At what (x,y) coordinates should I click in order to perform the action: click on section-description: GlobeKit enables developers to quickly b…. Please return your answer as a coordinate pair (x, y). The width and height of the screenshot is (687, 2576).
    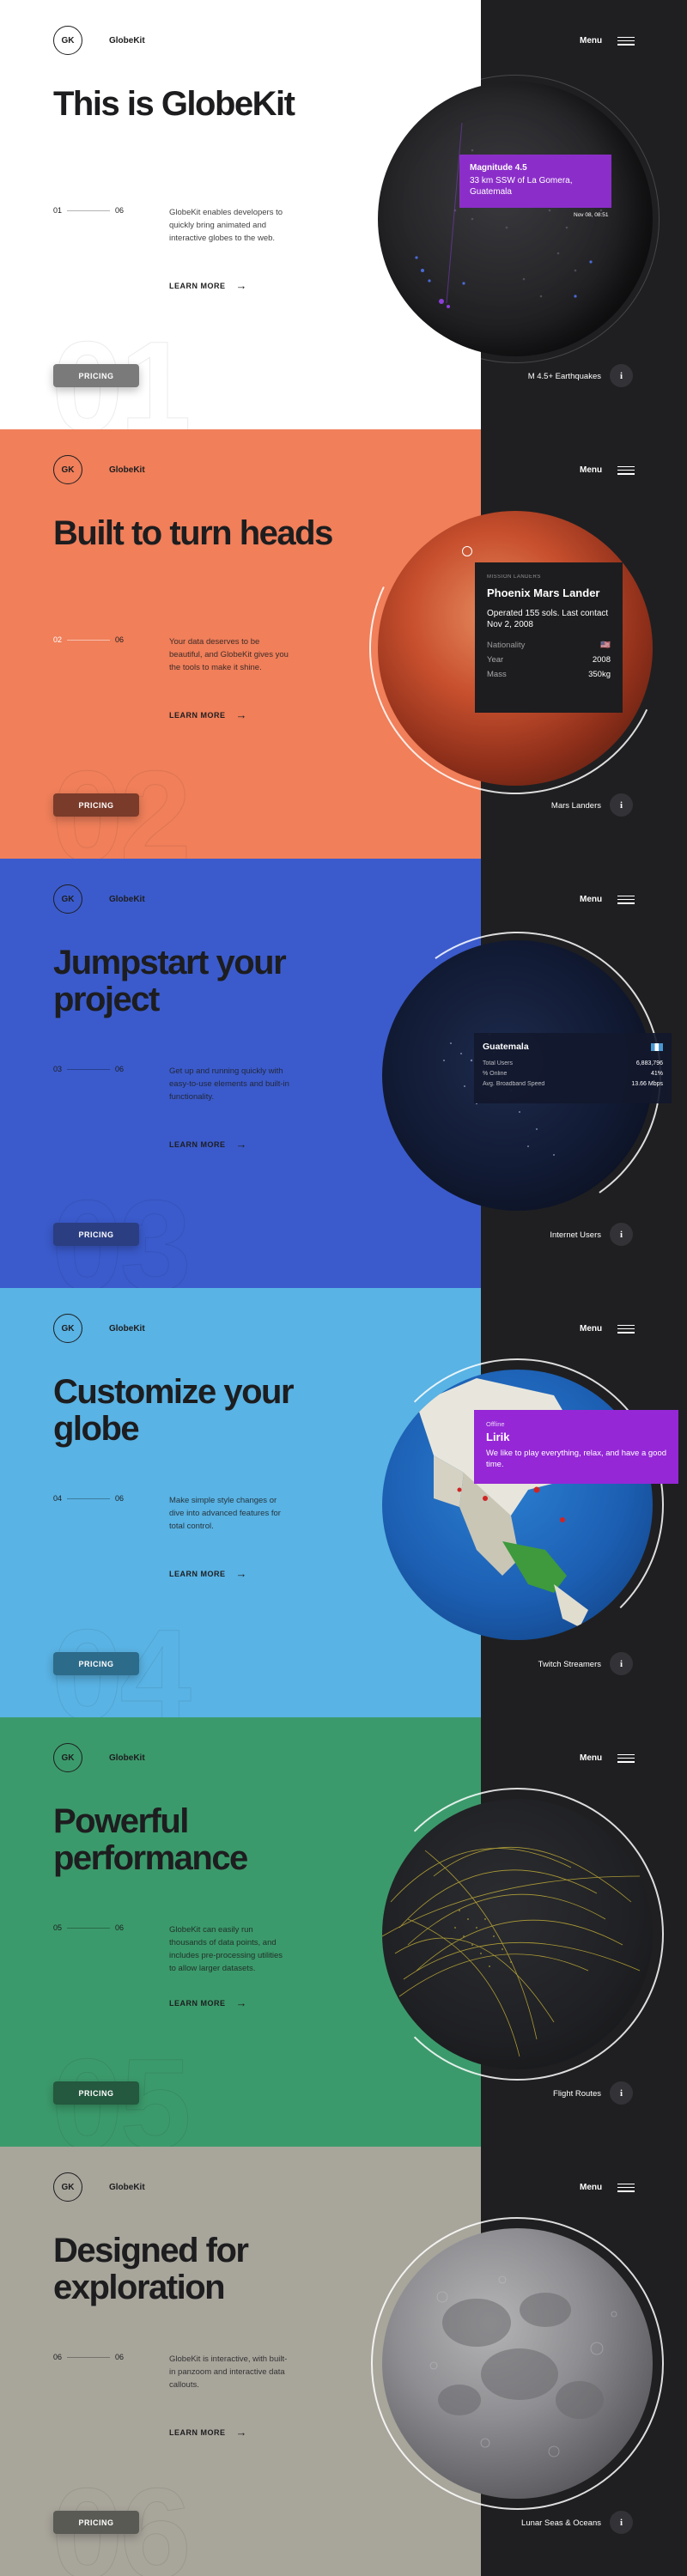
    Looking at the image, I should click on (226, 226).